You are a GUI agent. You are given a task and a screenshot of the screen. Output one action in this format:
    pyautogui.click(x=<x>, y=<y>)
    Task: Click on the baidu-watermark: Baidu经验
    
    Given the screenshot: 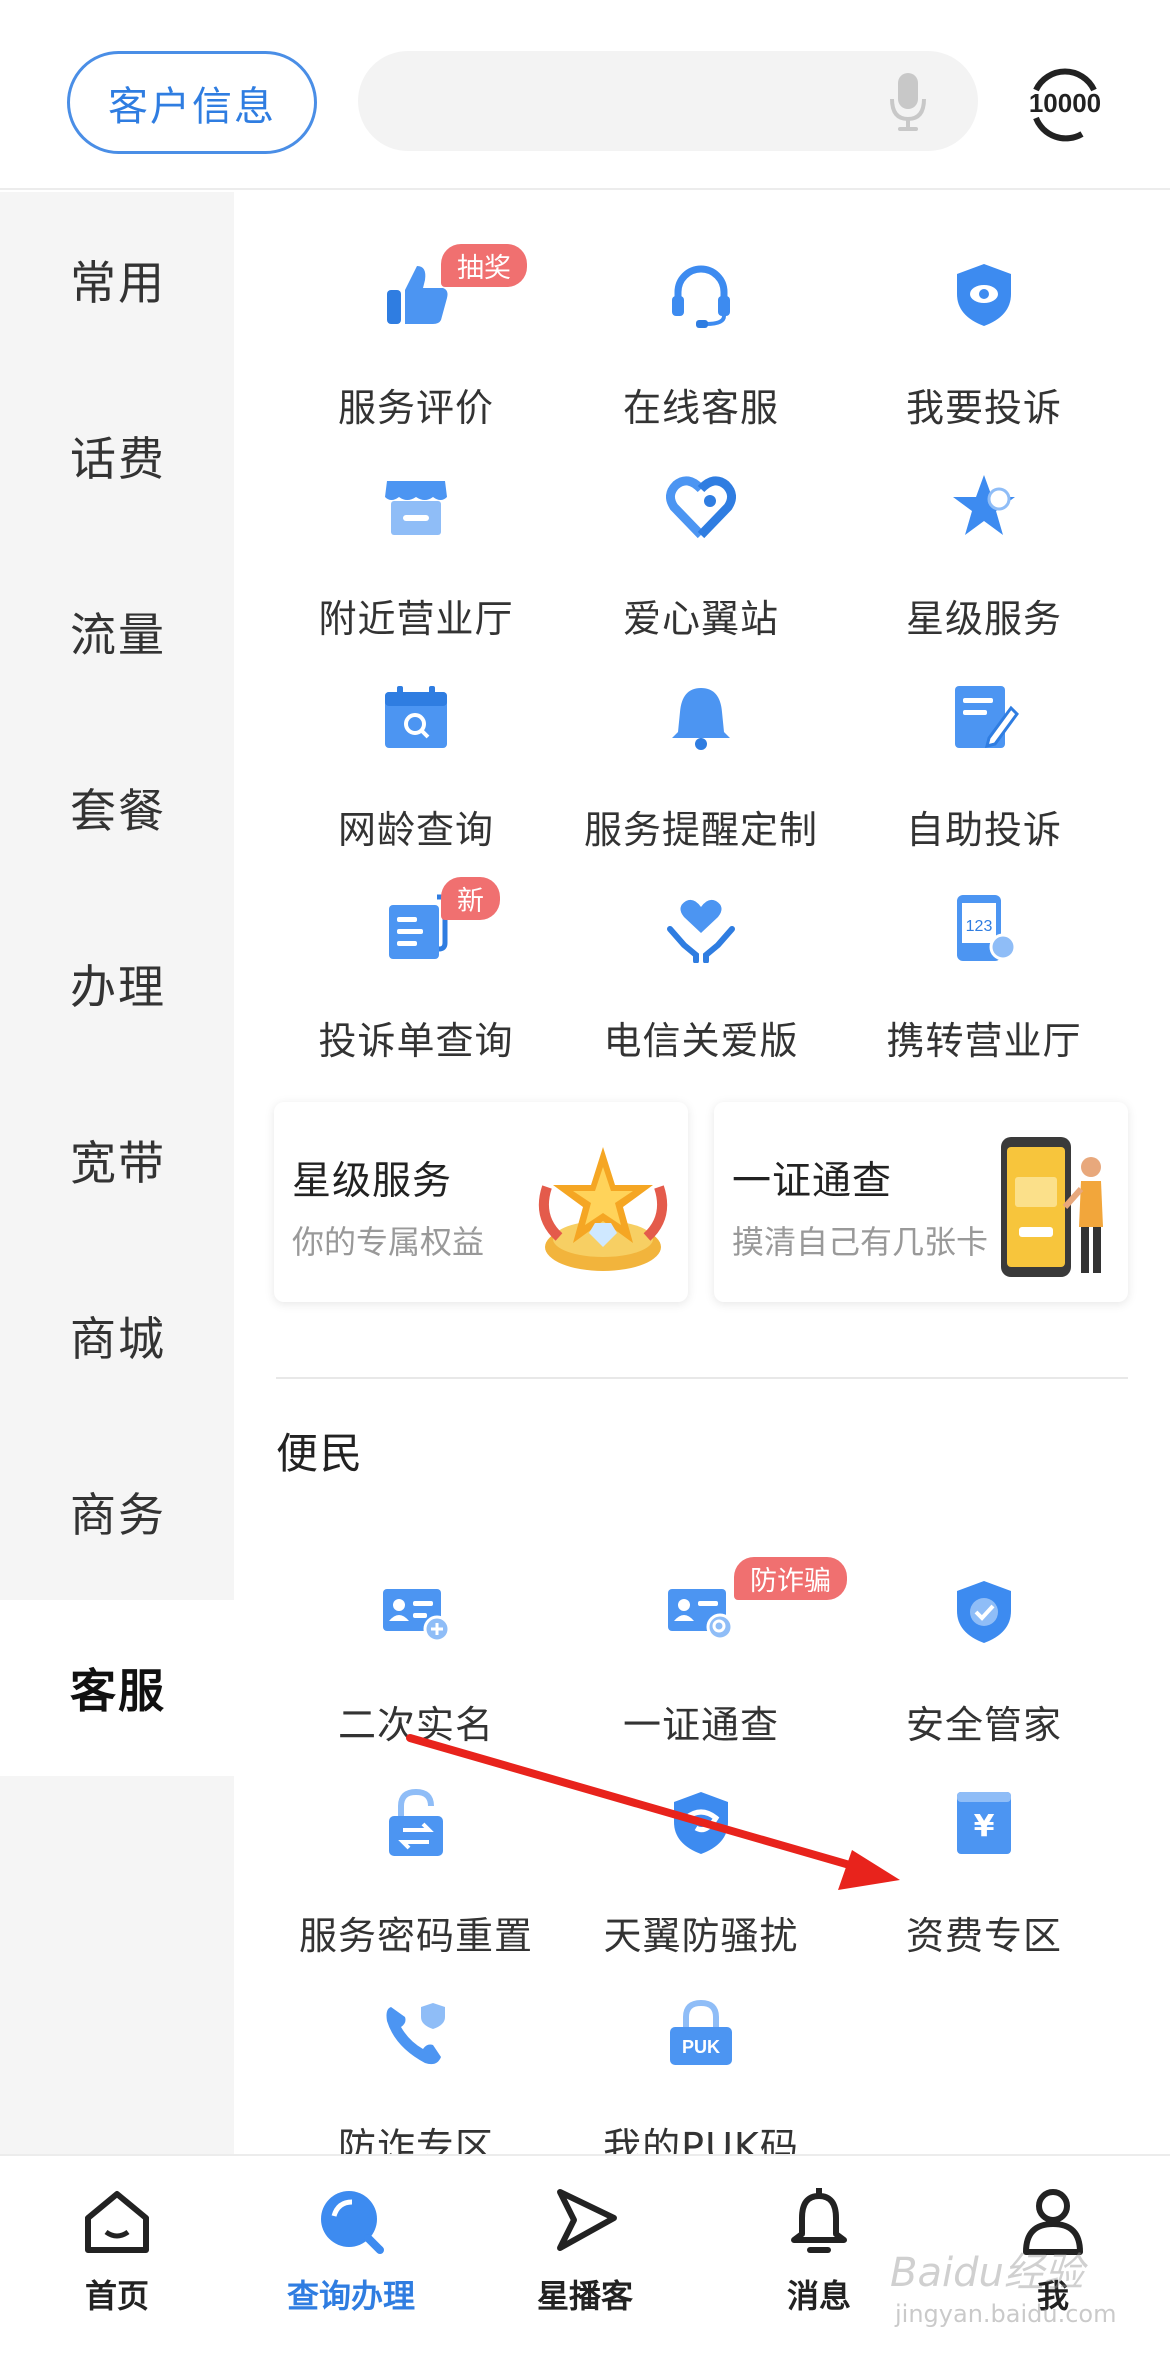 What is the action you would take?
    pyautogui.click(x=987, y=2273)
    